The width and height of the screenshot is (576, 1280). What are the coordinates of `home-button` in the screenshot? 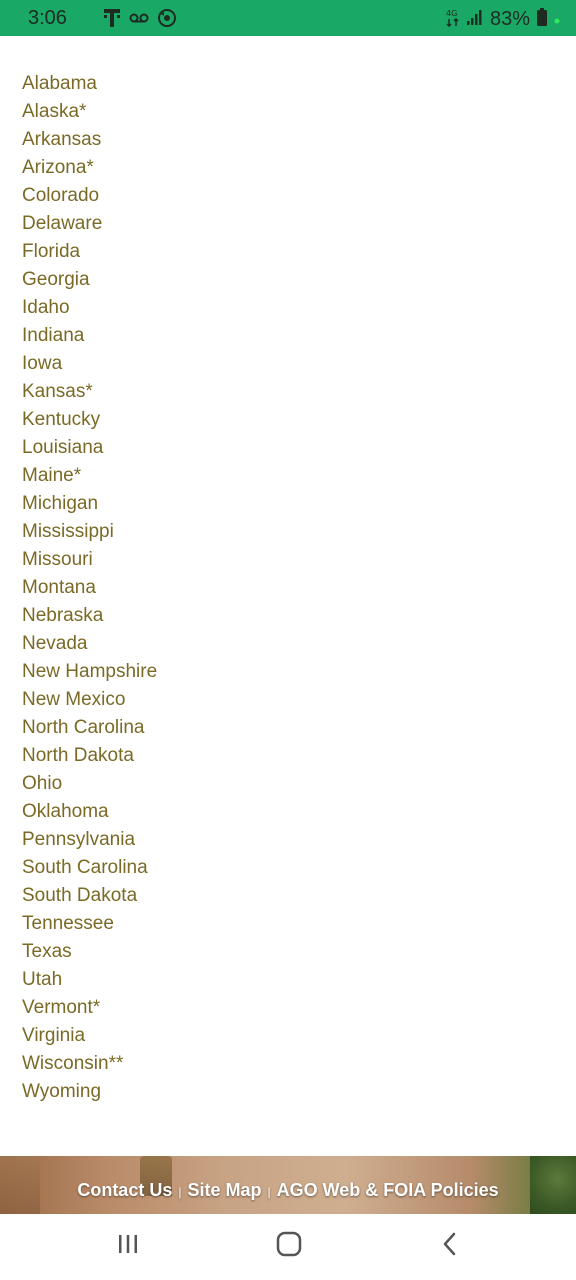 It's located at (289, 1246).